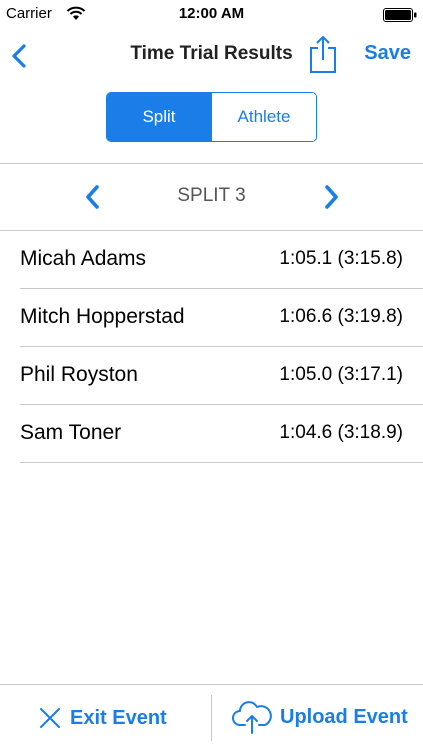 The height and width of the screenshot is (750, 423). What do you see at coordinates (341, 374) in the screenshot?
I see `split-time: 1:05.0 (3:17.1)` at bounding box center [341, 374].